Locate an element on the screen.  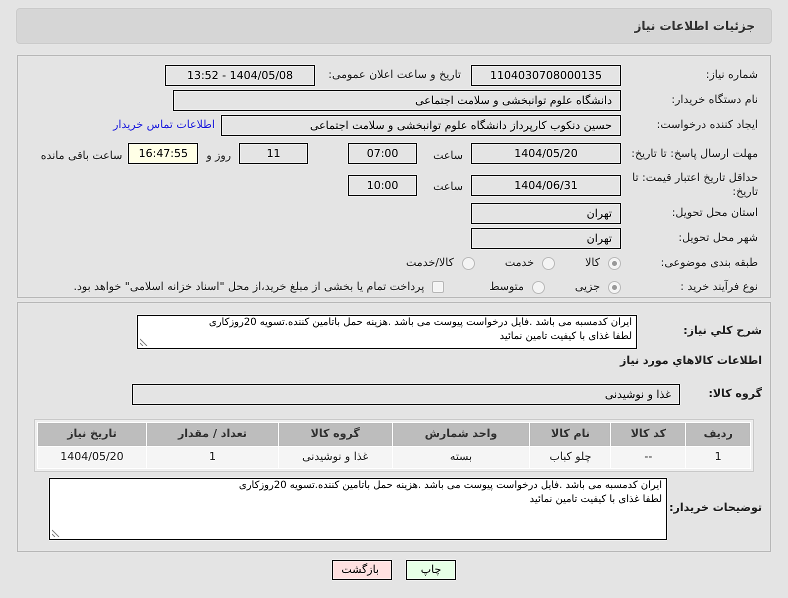
column-header: گروه کالا is located at coordinates (335, 434).